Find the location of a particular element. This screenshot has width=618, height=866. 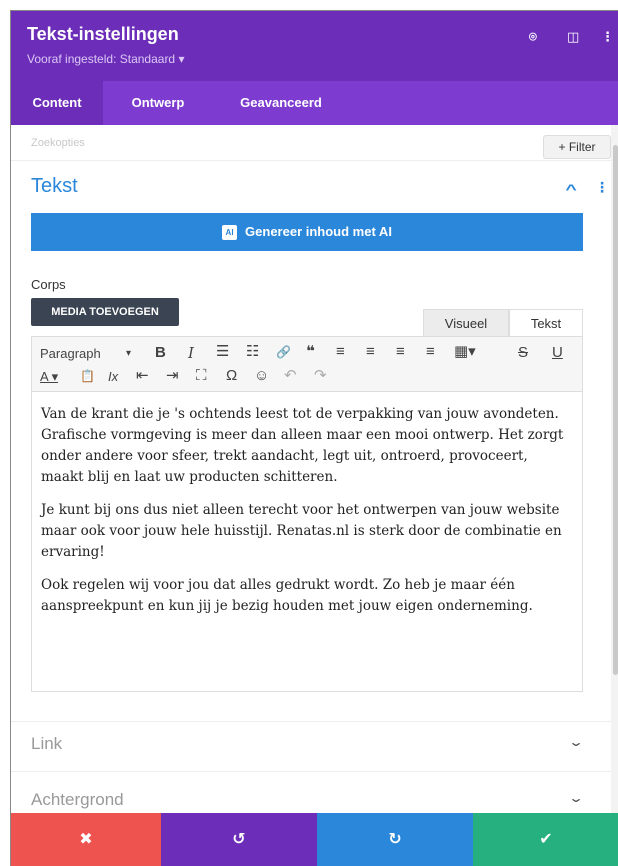

undo-button: ↺ is located at coordinates (239, 839).